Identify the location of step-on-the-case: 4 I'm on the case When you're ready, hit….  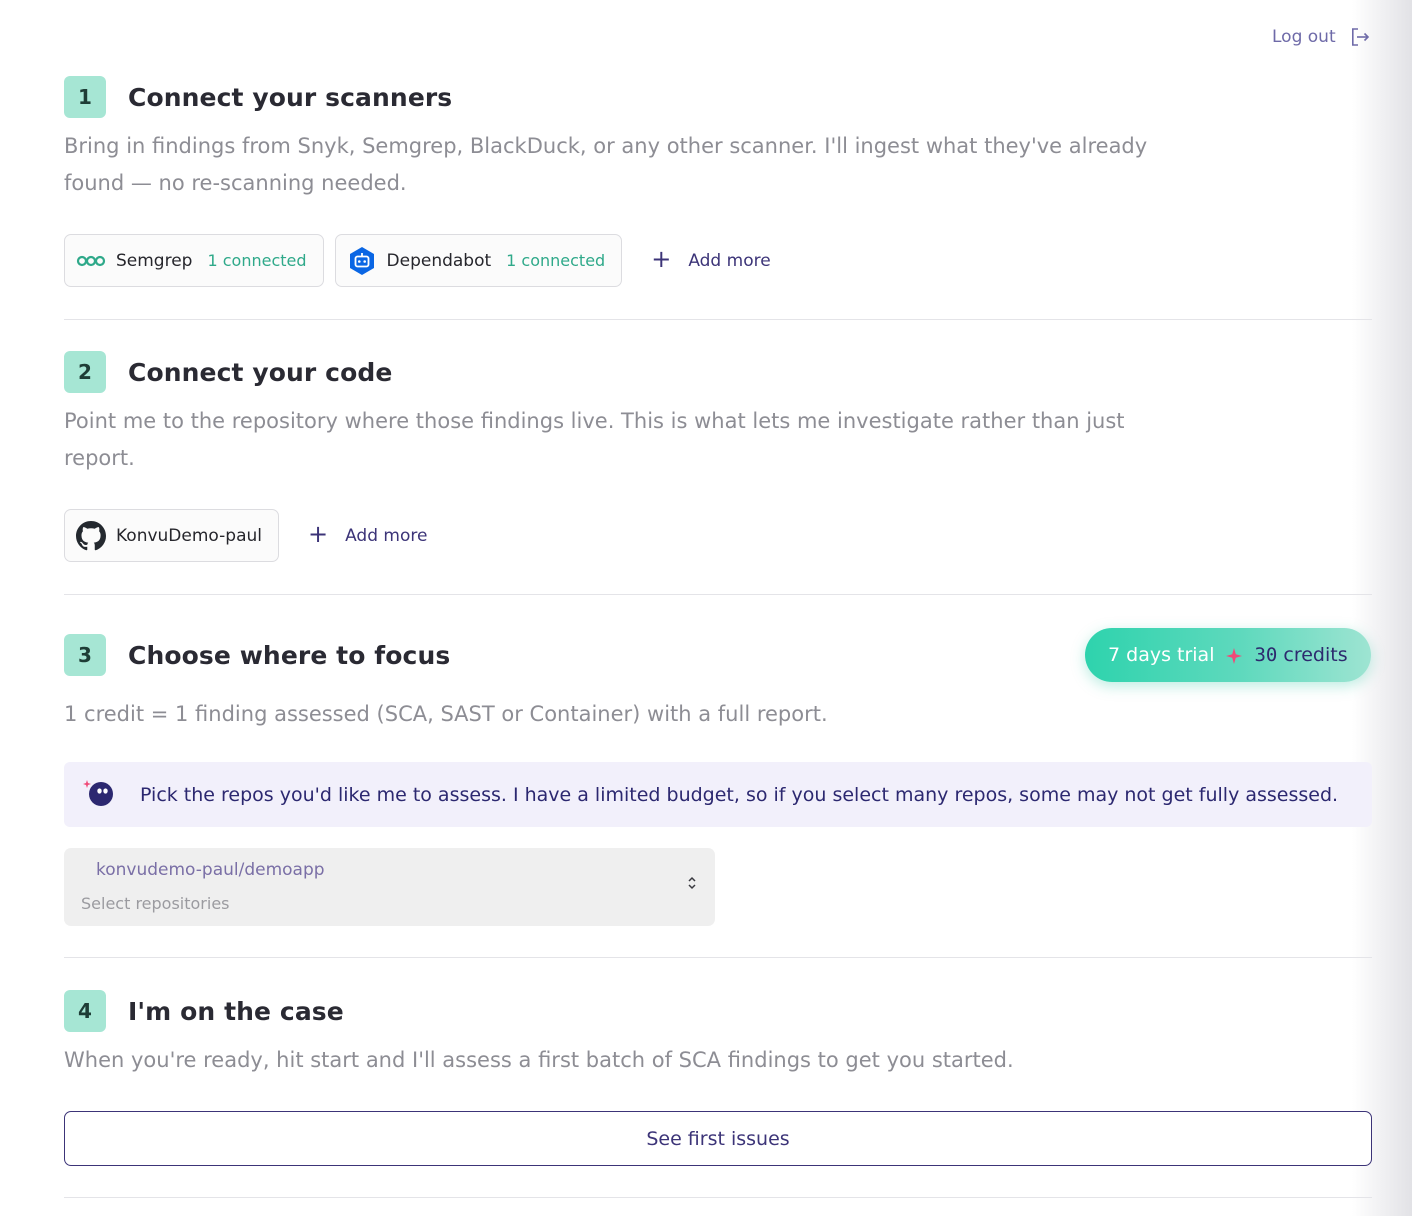
(718, 1034).